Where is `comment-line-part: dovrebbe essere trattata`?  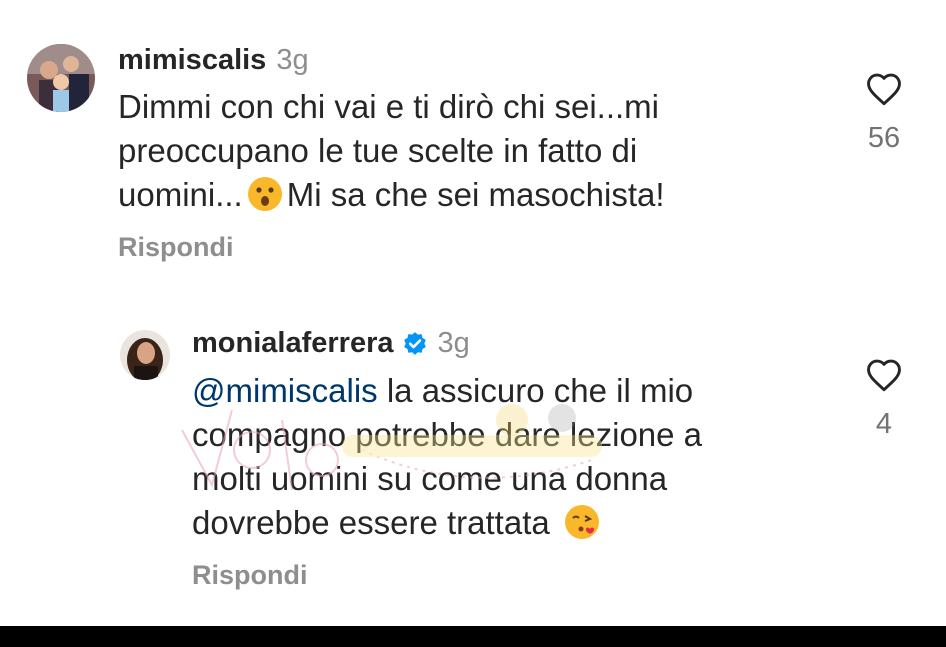 comment-line-part: dovrebbe essere trattata is located at coordinates (371, 522).